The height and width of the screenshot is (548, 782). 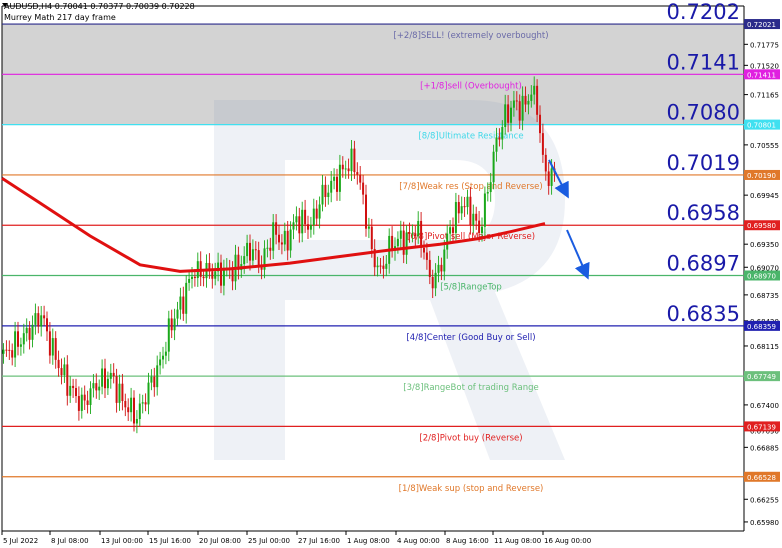 What do you see at coordinates (761, 277) in the screenshot?
I see `price-tag-label: 0.68970` at bounding box center [761, 277].